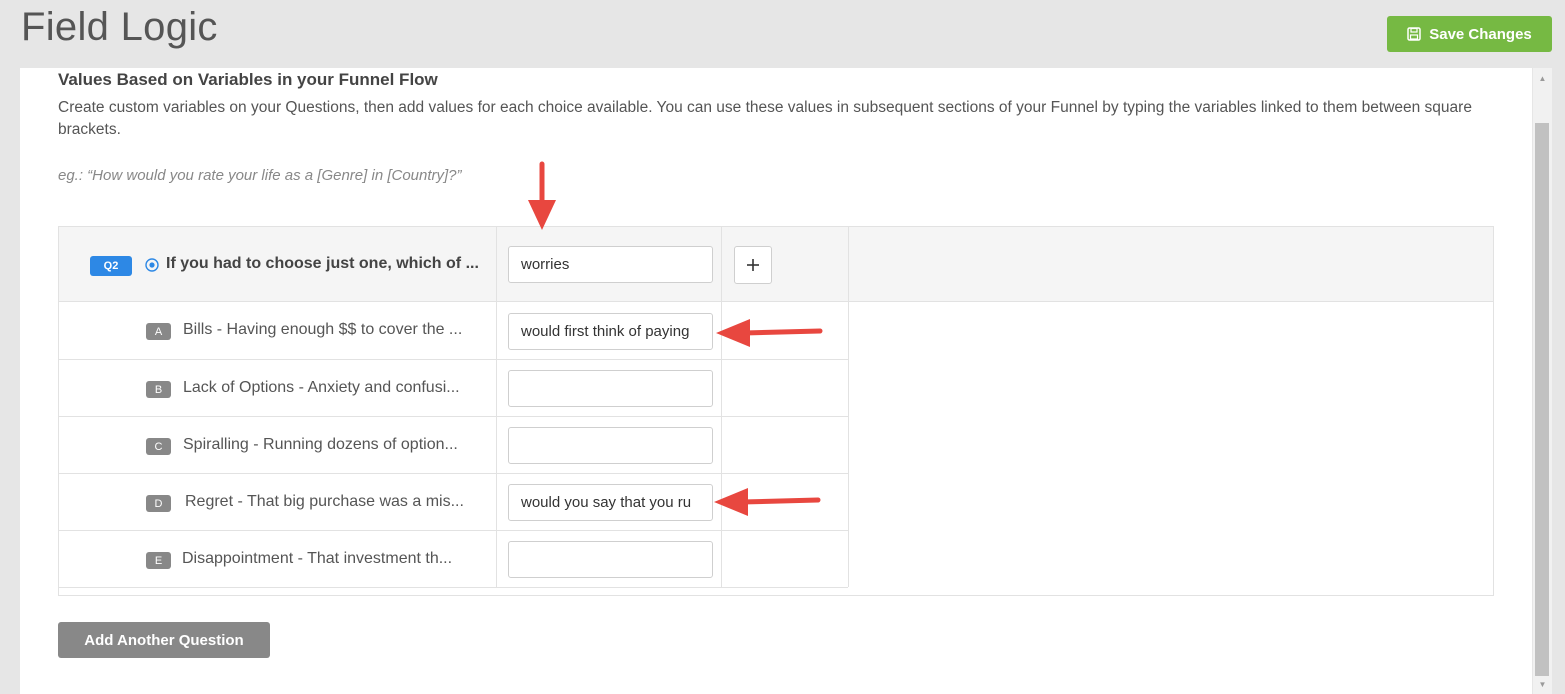 This screenshot has width=1565, height=694. What do you see at coordinates (158, 331) in the screenshot?
I see `choice-badge: A` at bounding box center [158, 331].